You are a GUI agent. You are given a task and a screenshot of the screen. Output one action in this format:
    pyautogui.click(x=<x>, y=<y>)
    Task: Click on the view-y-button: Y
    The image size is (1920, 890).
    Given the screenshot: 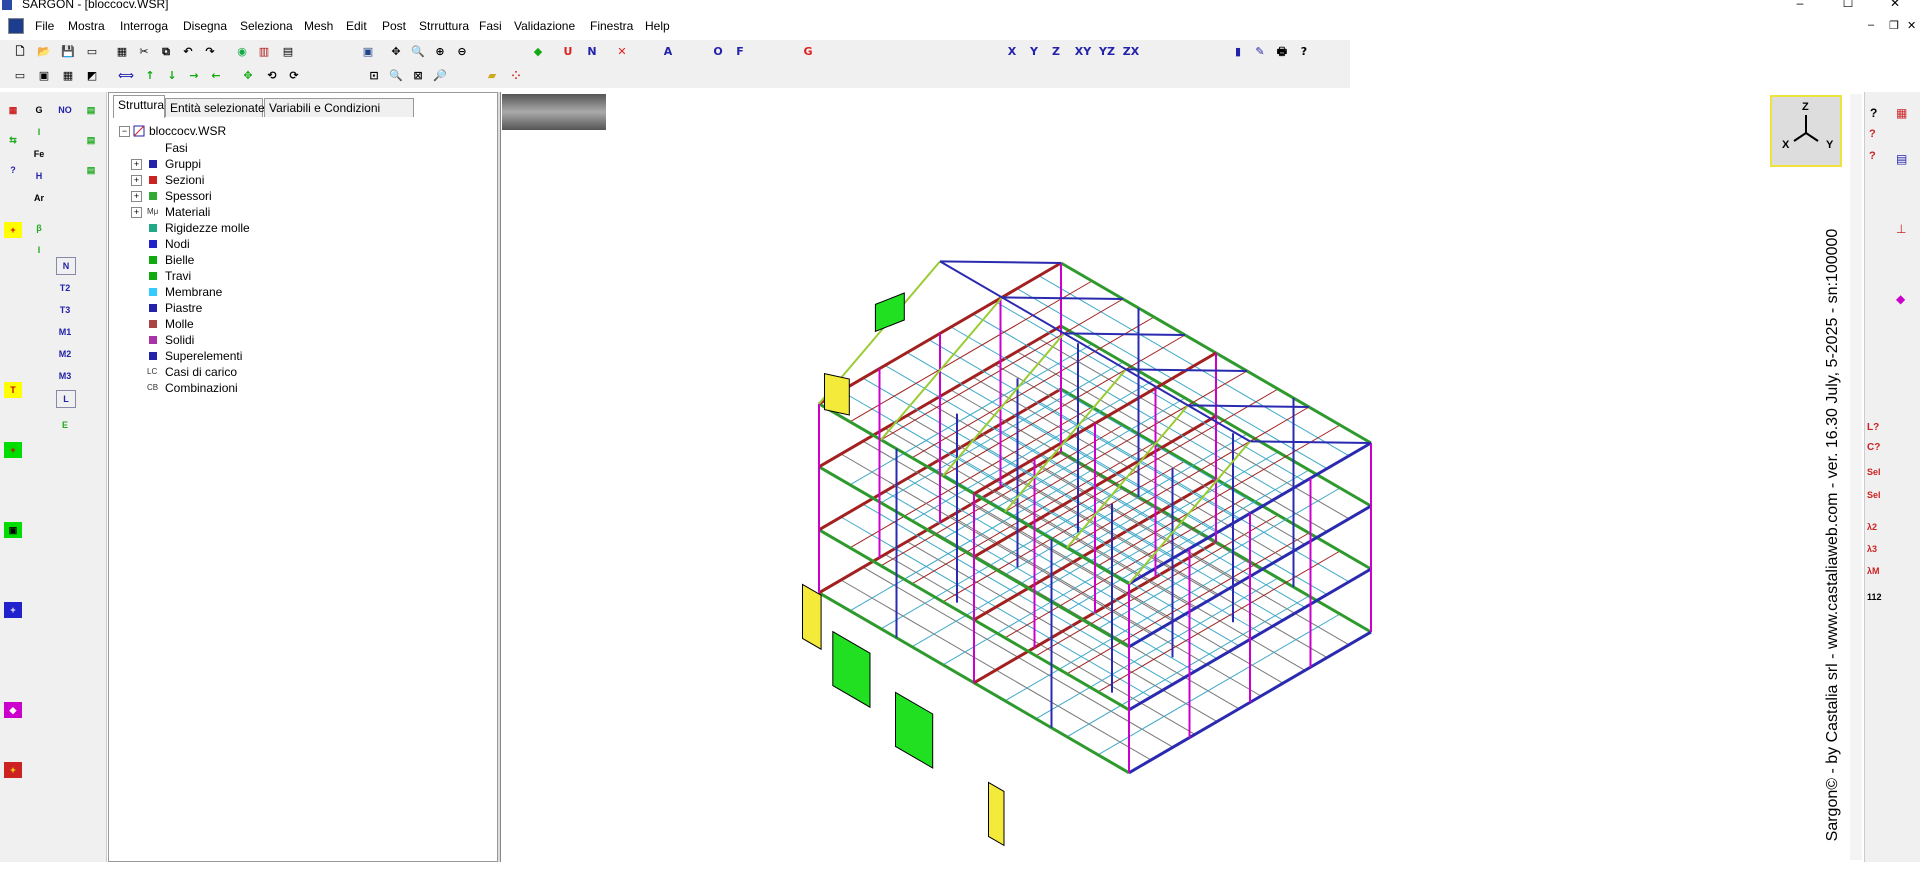 What is the action you would take?
    pyautogui.click(x=1034, y=52)
    